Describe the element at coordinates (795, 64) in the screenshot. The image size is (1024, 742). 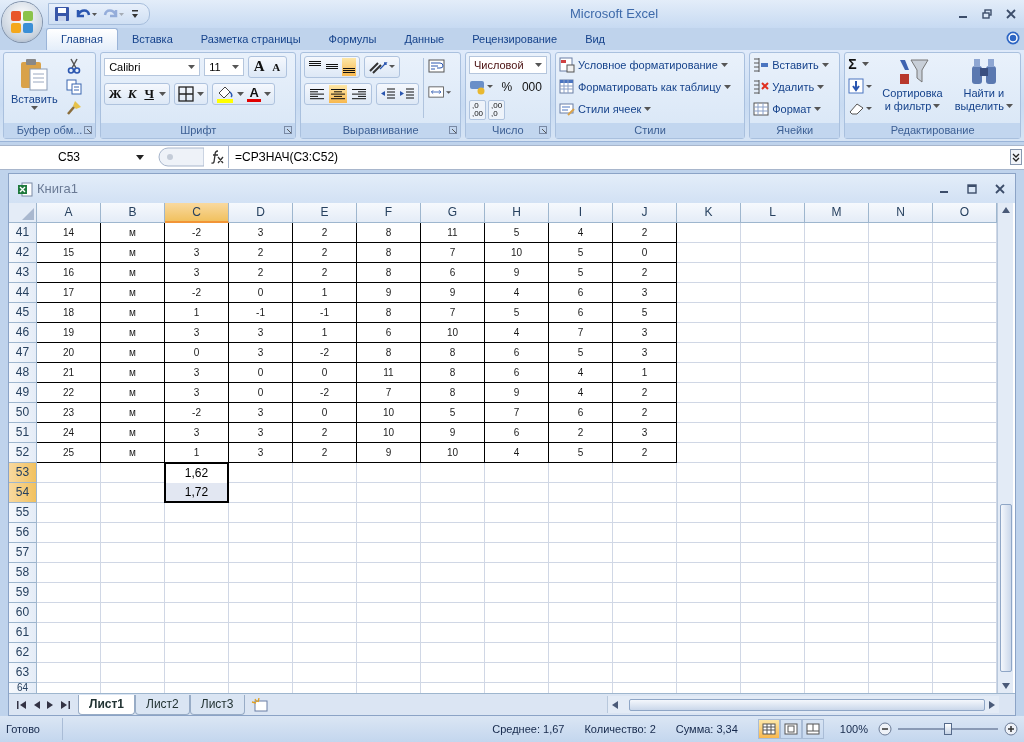
I see `ribbon-command: Вставить` at that location.